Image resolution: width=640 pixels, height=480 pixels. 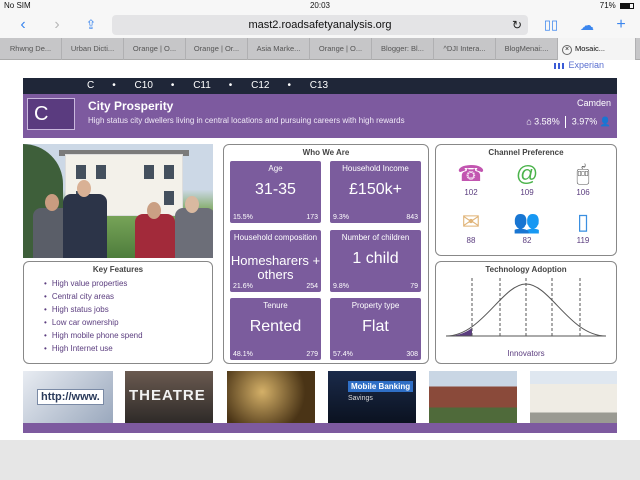 I want to click on channel-online: 🖱 106, so click(x=583, y=179).